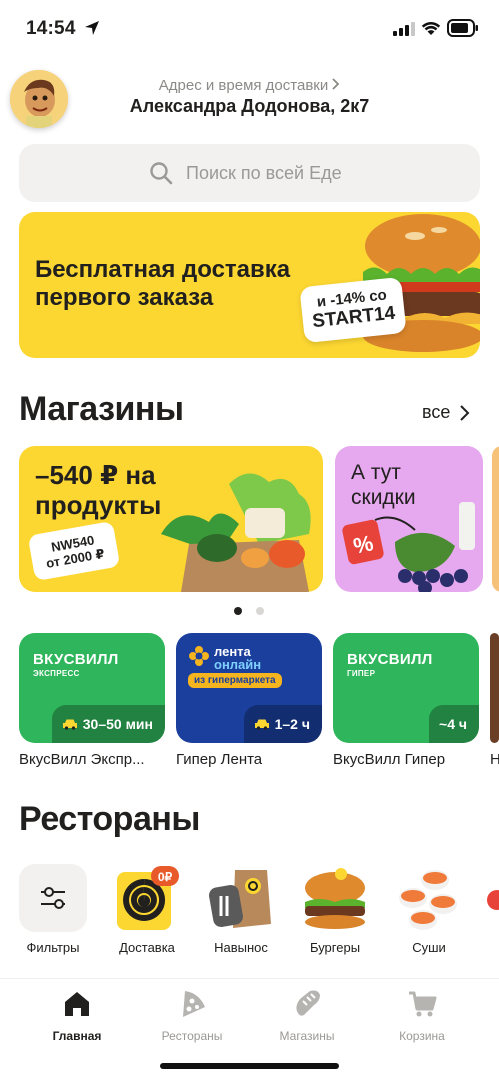 Image resolution: width=499 pixels, height=1080 pixels. Describe the element at coordinates (51, 28) in the screenshot. I see `status-time: 14:54` at that location.